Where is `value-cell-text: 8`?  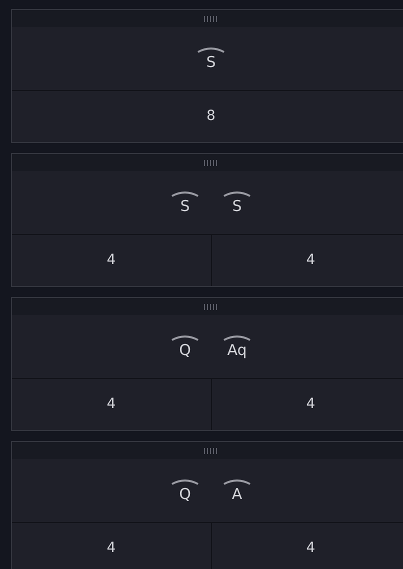 value-cell-text: 8 is located at coordinates (211, 116).